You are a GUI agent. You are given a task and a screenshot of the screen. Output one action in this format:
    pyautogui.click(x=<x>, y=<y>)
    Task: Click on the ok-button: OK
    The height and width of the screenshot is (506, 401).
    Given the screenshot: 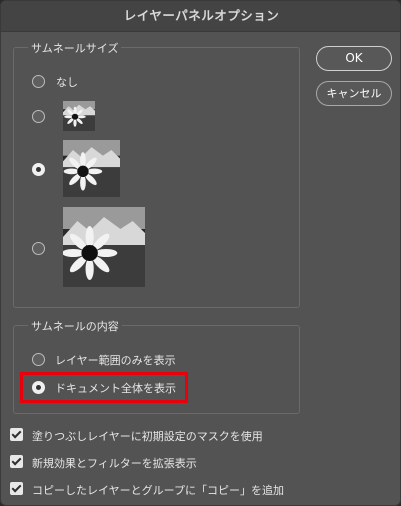 What is the action you would take?
    pyautogui.click(x=354, y=58)
    